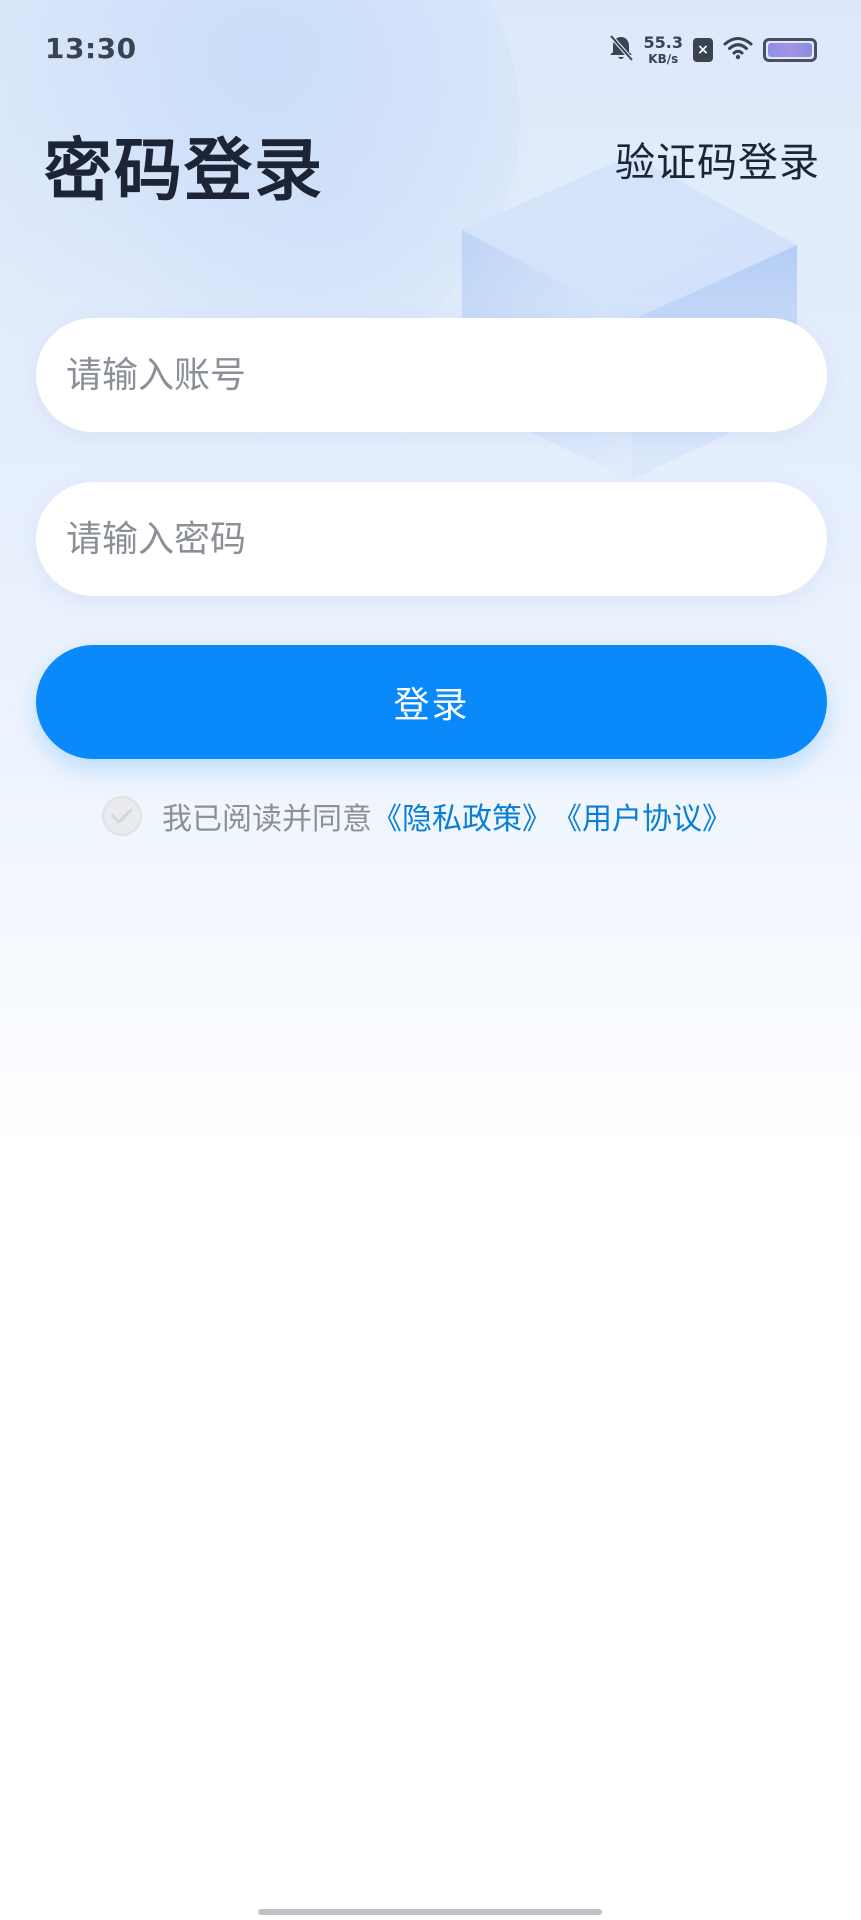 This screenshot has width=861, height=1920. What do you see at coordinates (184, 171) in the screenshot?
I see `page-title: 密码登录` at bounding box center [184, 171].